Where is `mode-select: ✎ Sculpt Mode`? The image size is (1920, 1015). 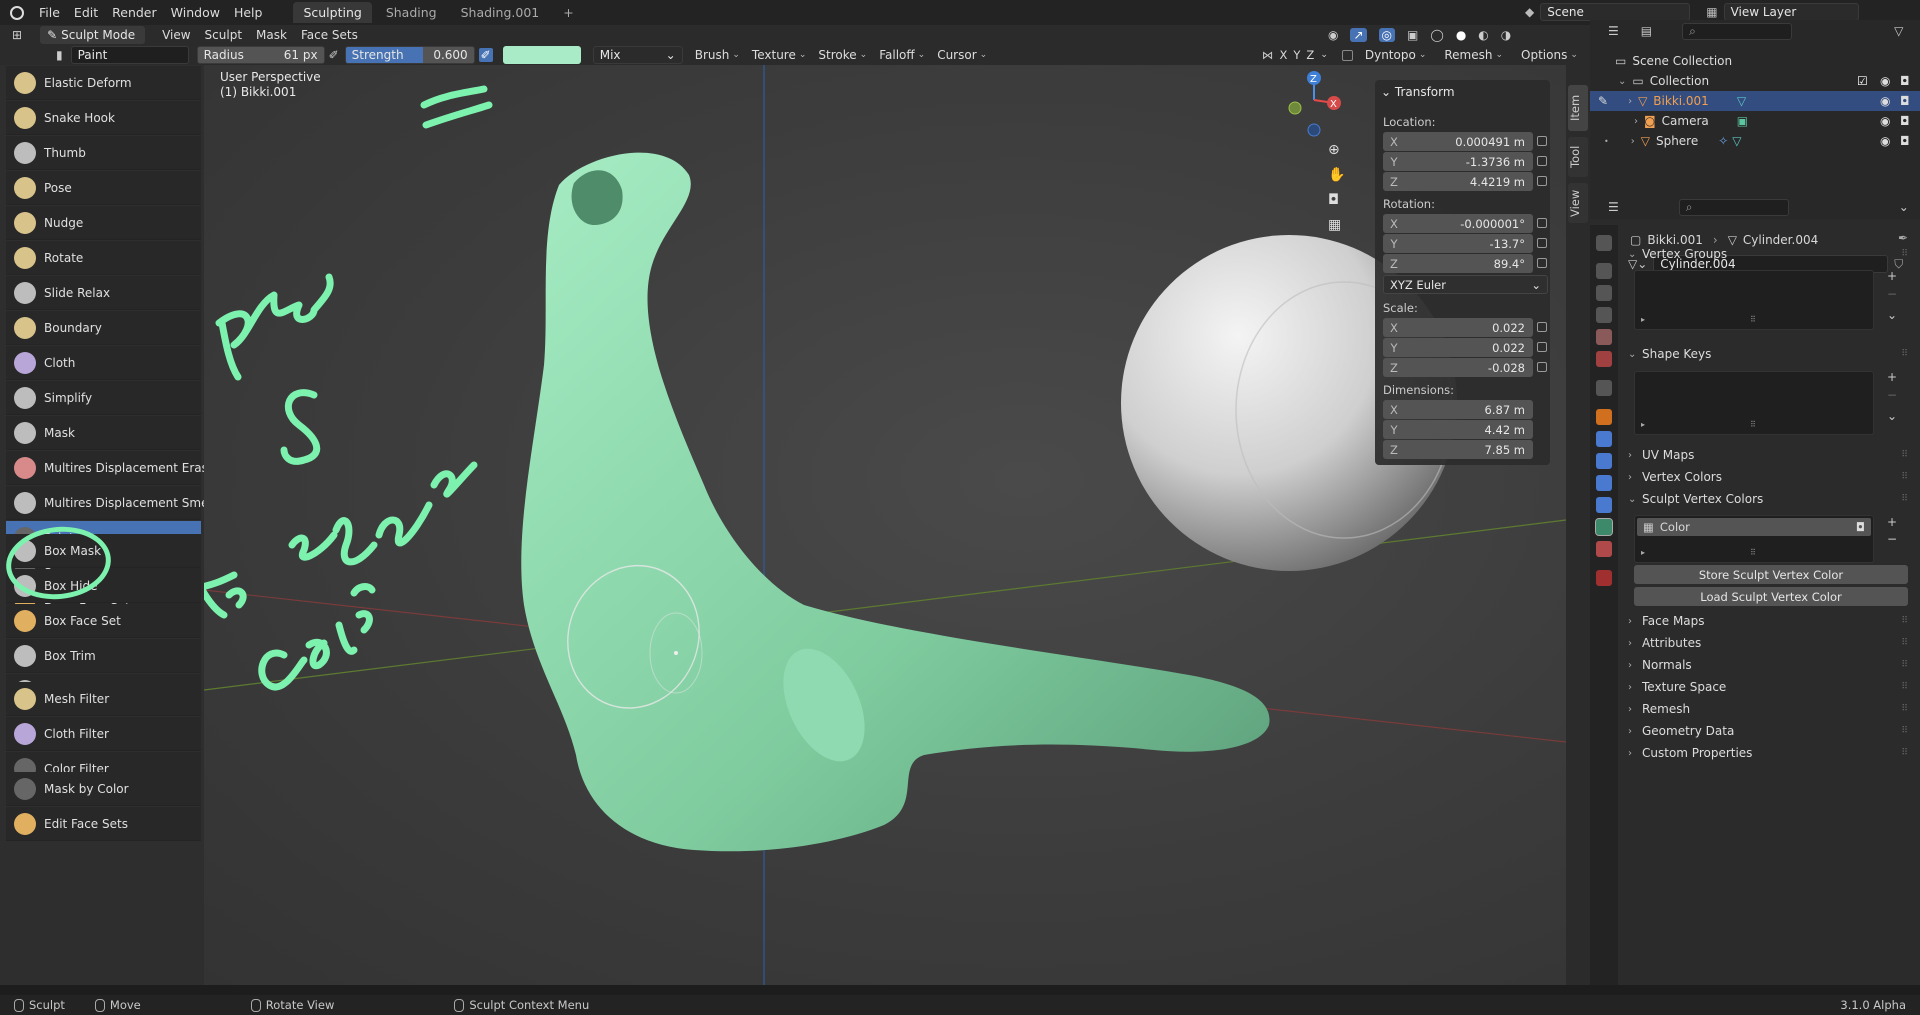 mode-select: ✎ Sculpt Mode is located at coordinates (93, 35).